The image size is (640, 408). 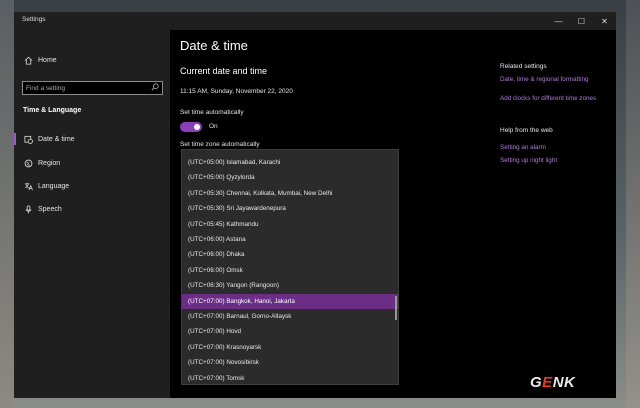 I want to click on calendar-clock-icon, so click(x=28, y=139).